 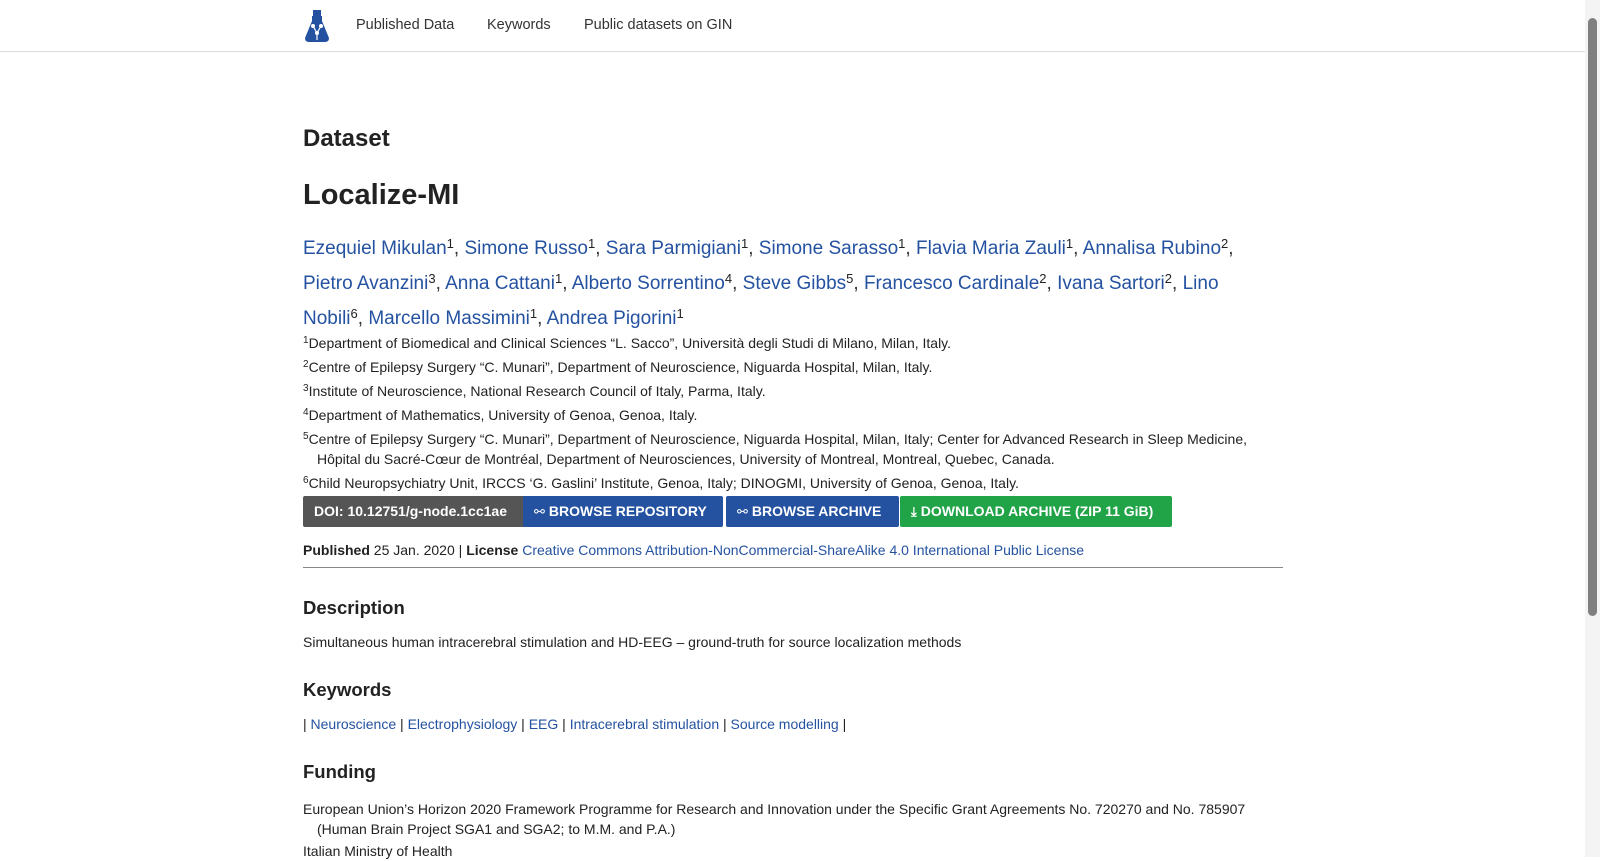 I want to click on author-link: Flavia Maria Zauli, so click(x=991, y=248).